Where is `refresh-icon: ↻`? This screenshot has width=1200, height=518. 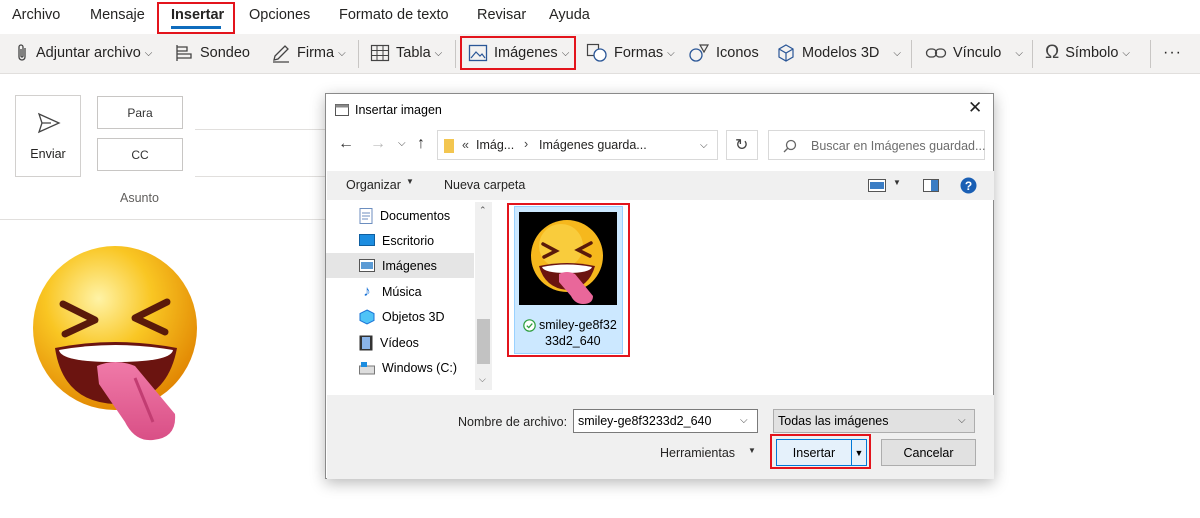 refresh-icon: ↻ is located at coordinates (742, 145).